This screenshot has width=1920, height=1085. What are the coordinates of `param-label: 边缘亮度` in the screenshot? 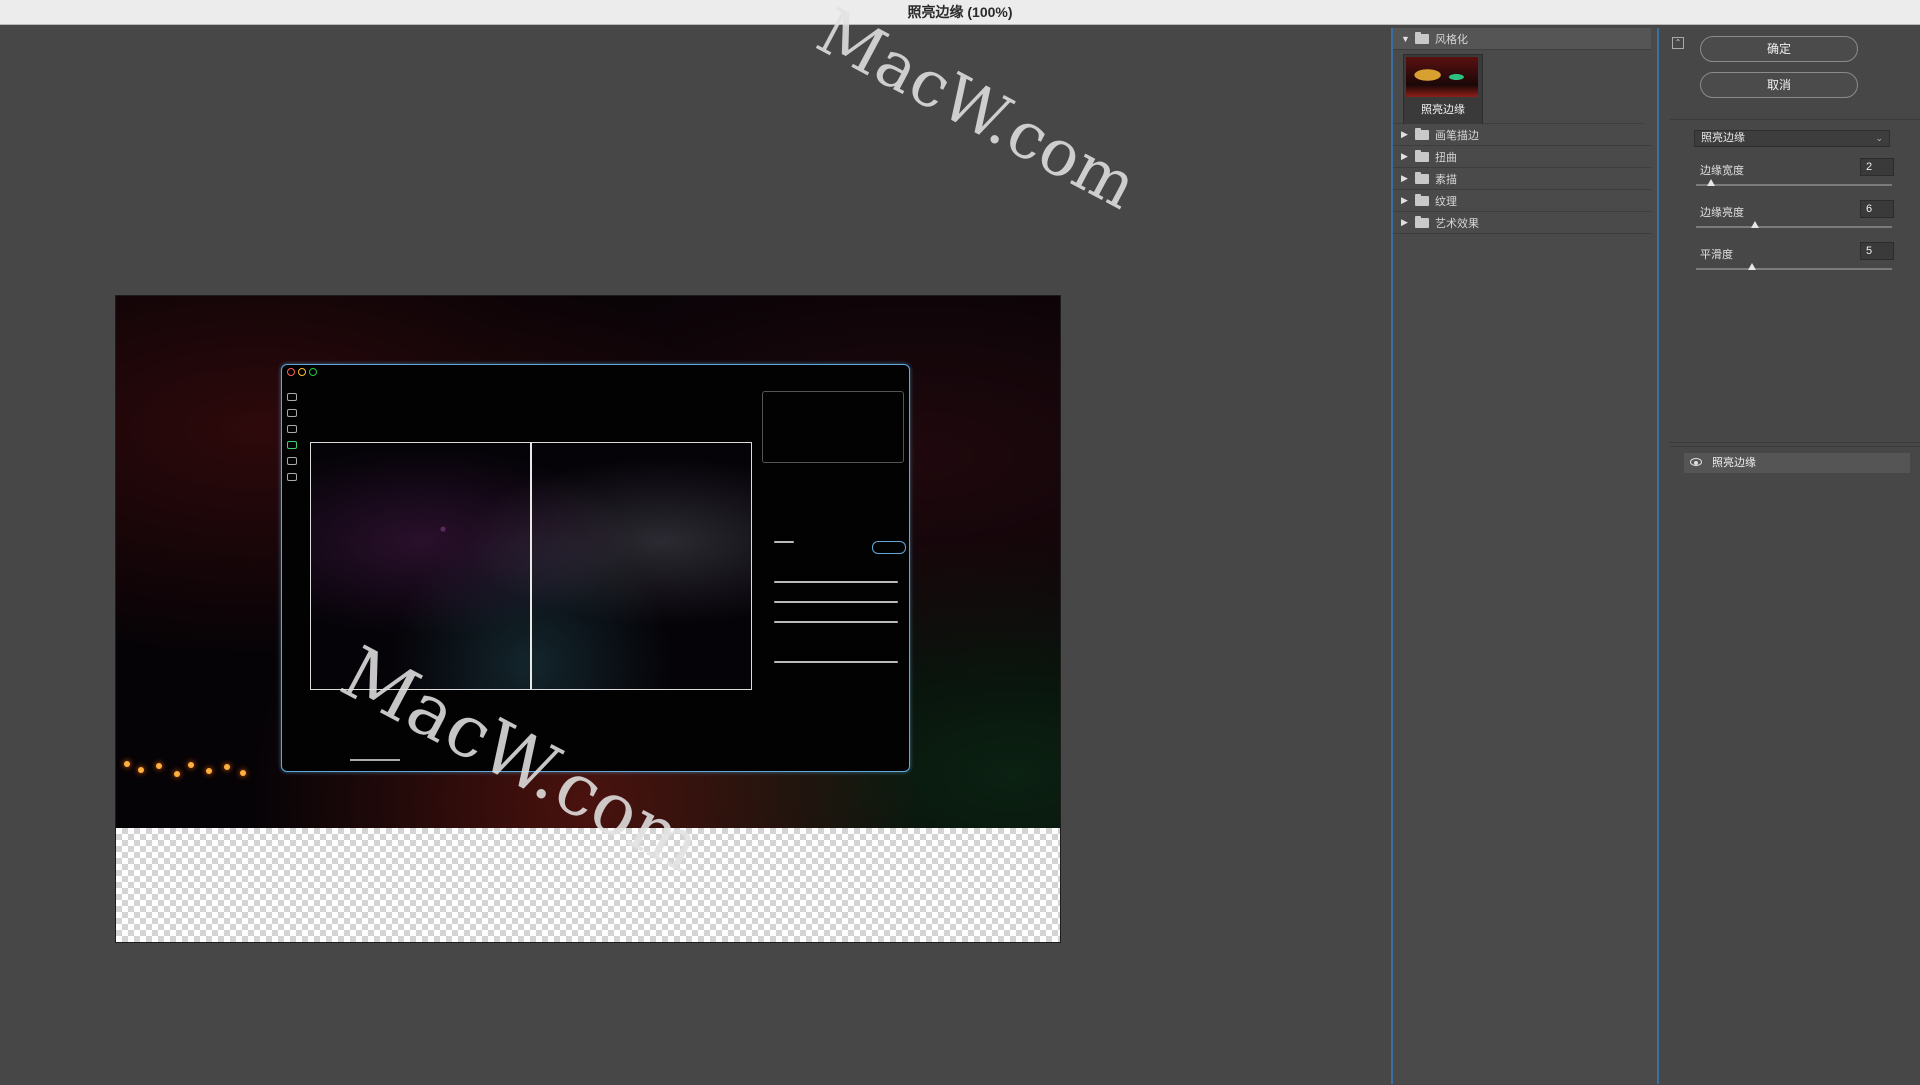 It's located at (1722, 213).